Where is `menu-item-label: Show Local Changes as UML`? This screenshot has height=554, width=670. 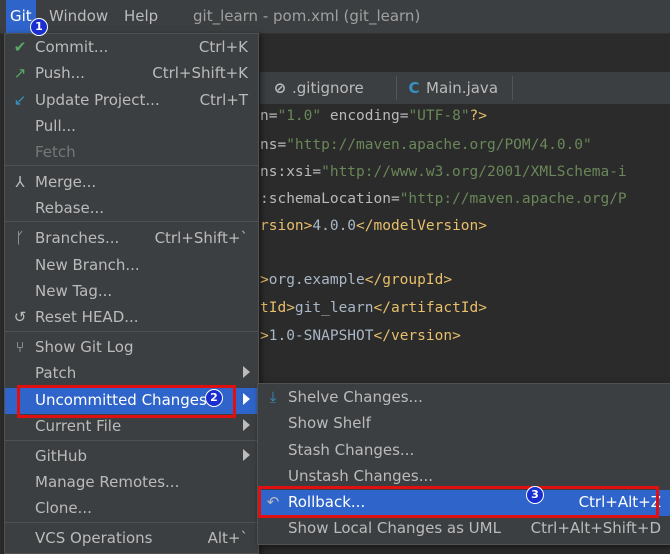
menu-item-label: Show Local Changes as UML is located at coordinates (394, 528).